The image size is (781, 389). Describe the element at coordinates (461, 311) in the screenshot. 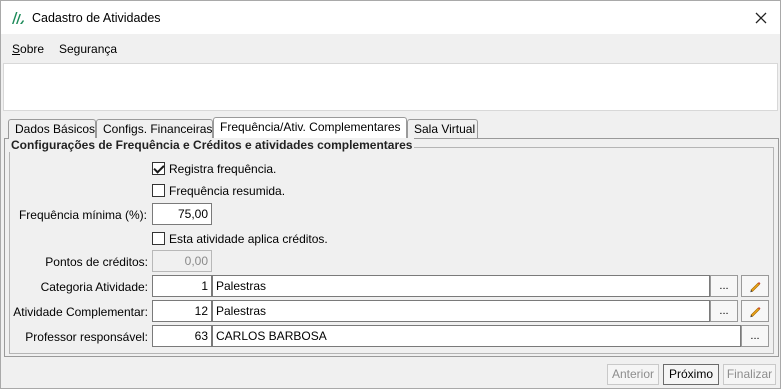

I see `complementar-name-field: Palestras` at that location.